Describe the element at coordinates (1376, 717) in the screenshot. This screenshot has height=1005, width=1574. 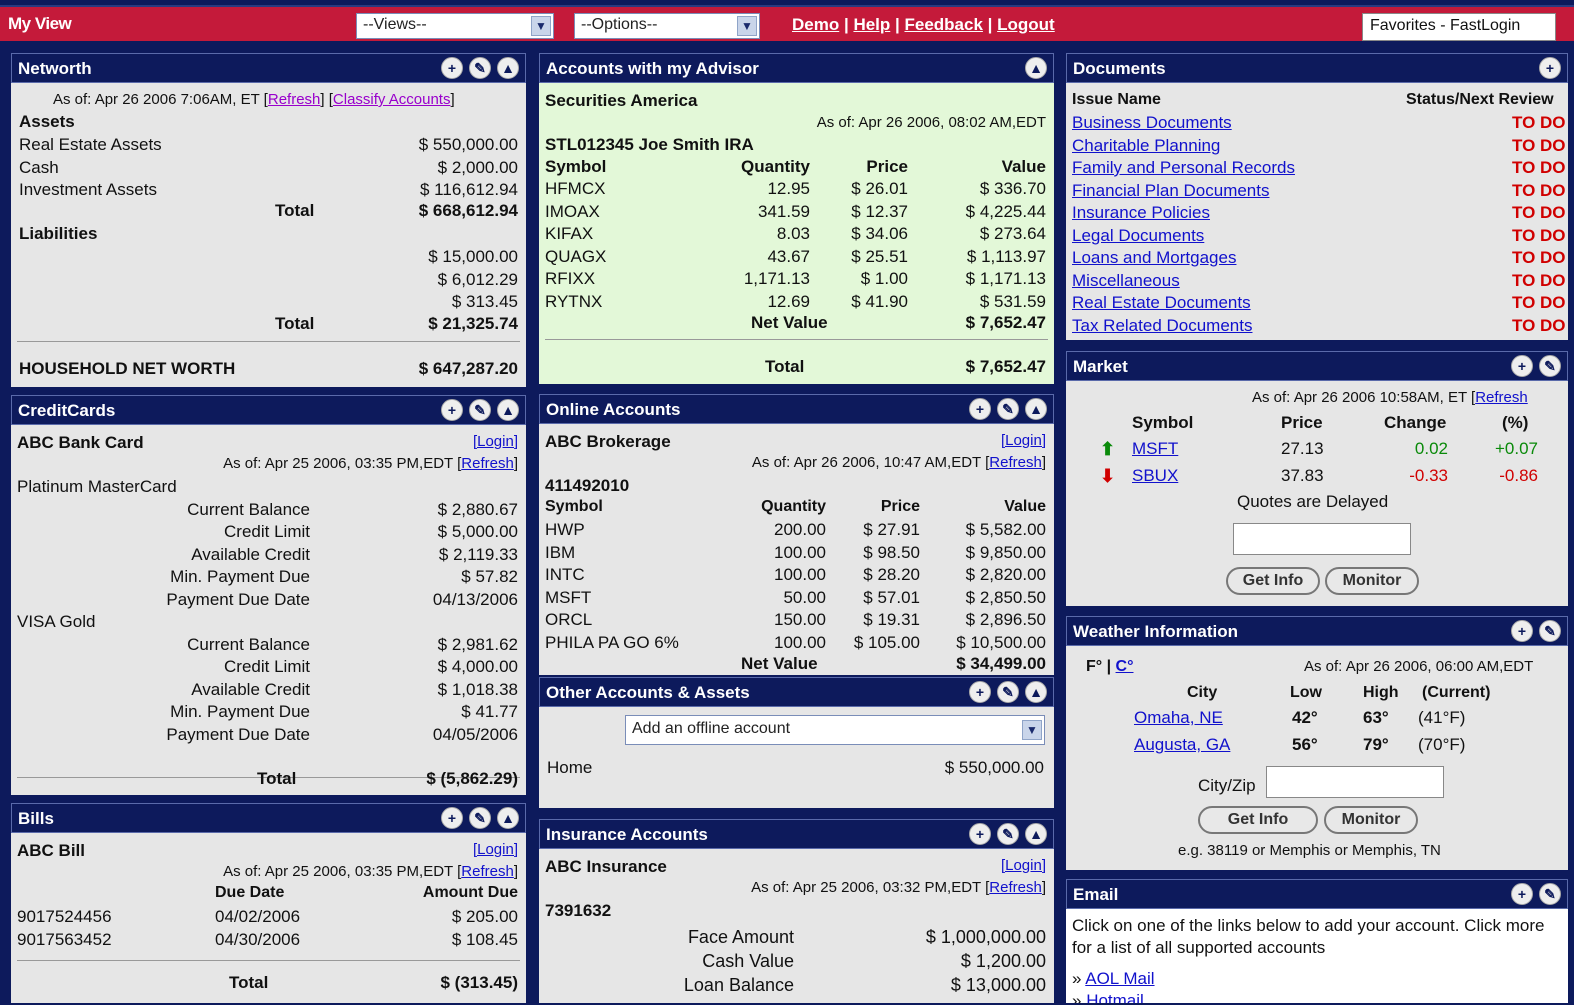
I see `high-temp: 63°` at that location.